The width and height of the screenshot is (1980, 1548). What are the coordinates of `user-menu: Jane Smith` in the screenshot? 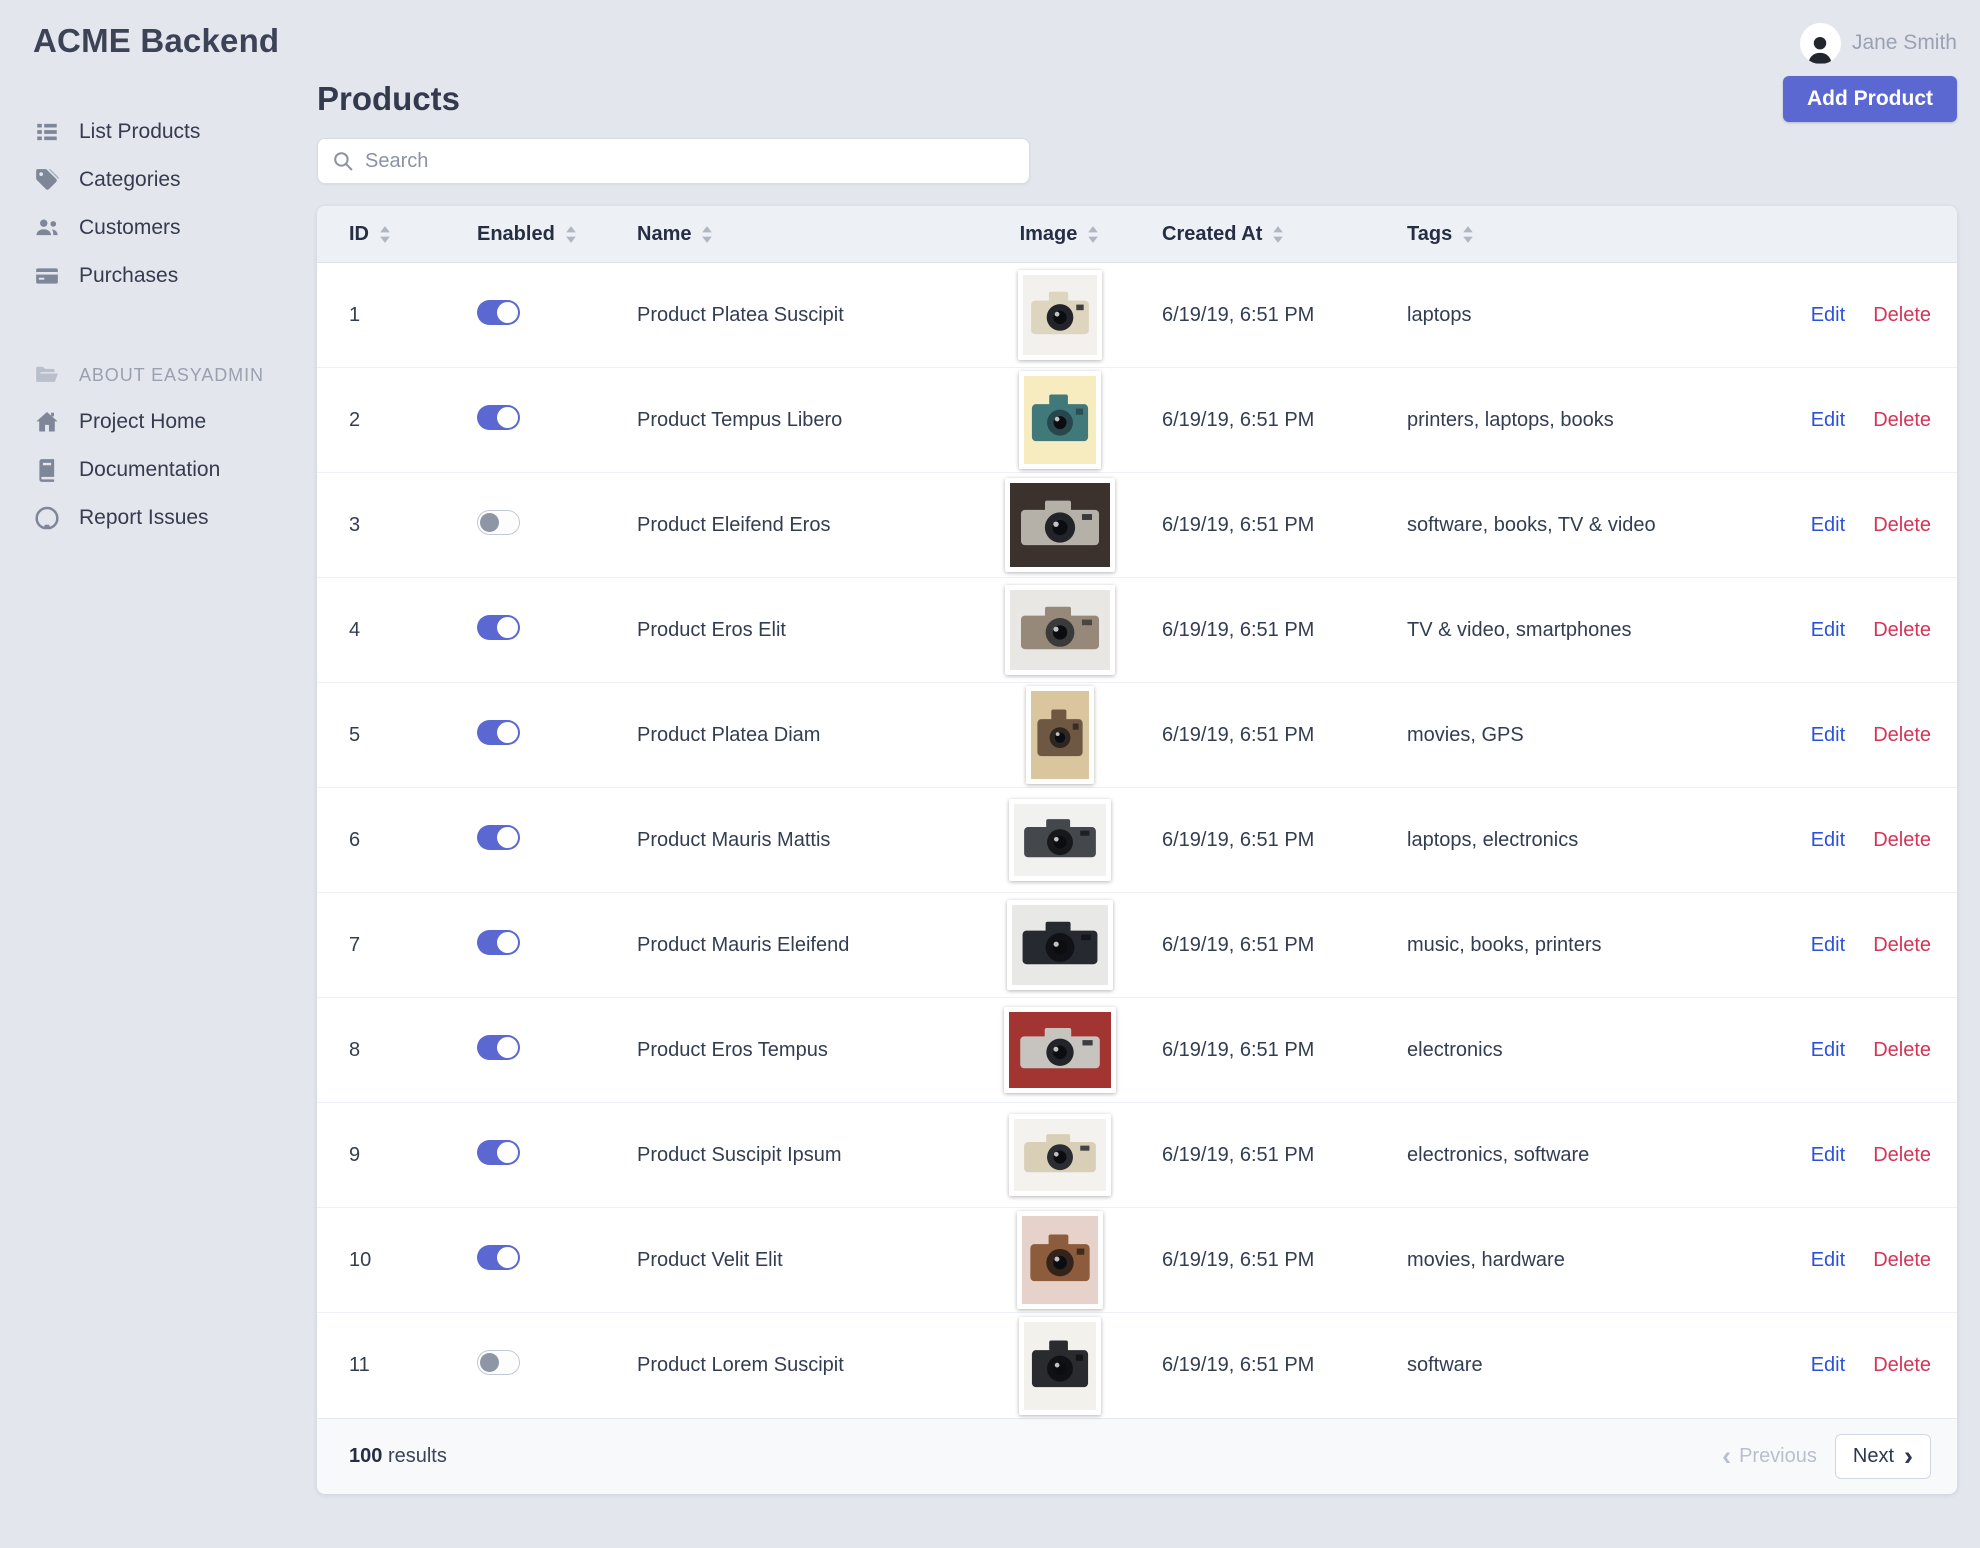 It's located at (1137, 32).